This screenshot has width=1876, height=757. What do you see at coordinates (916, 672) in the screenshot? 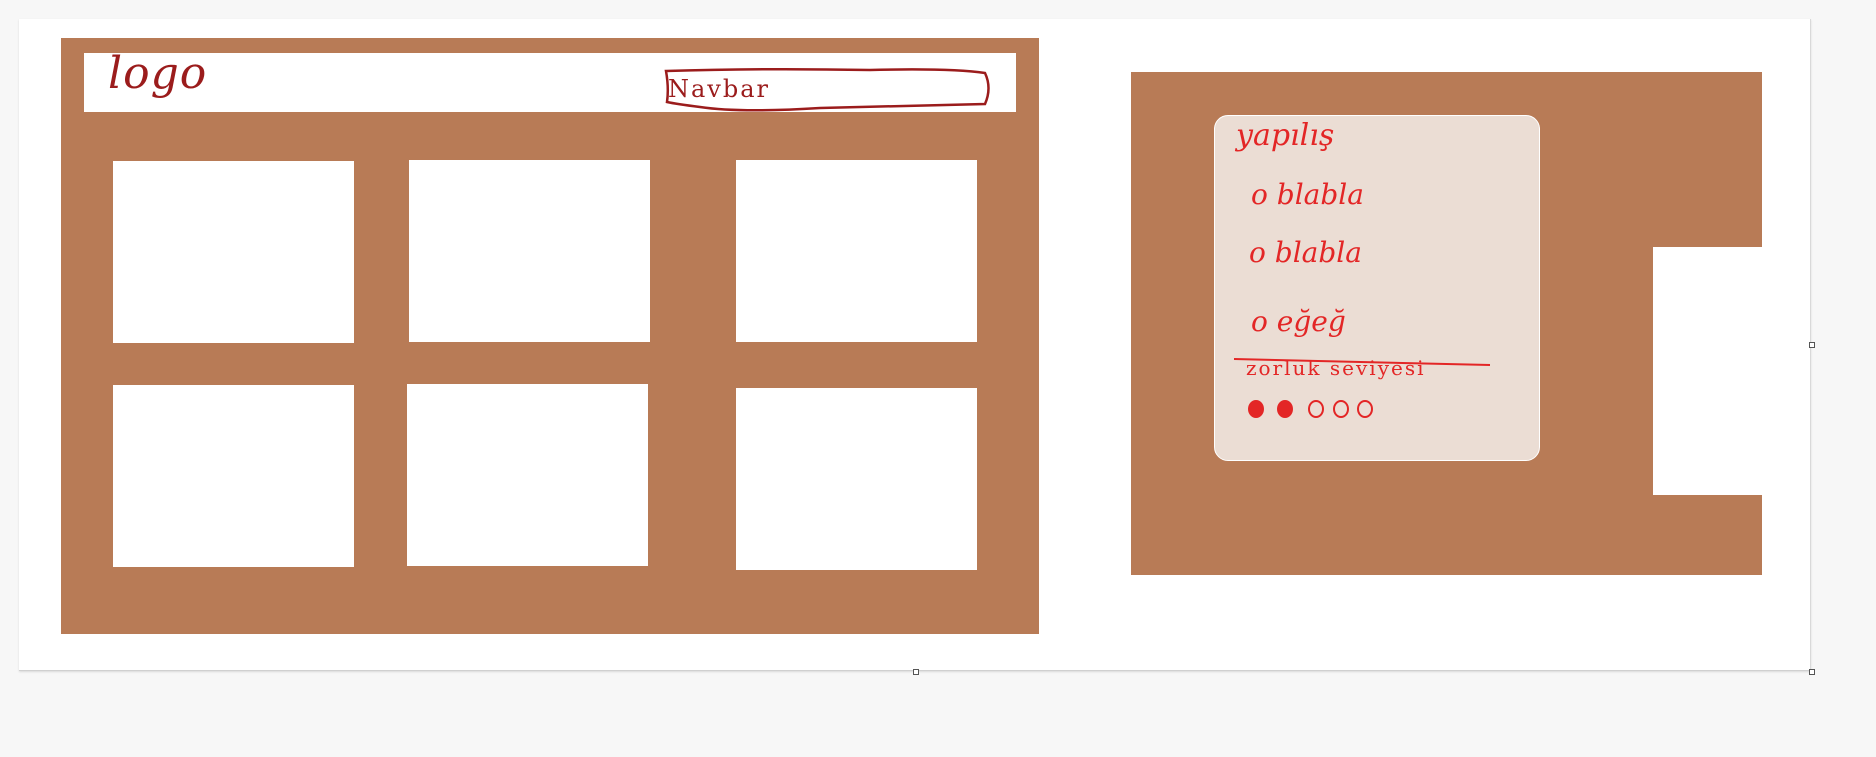
I see `resize-handle-bottom-middle` at bounding box center [916, 672].